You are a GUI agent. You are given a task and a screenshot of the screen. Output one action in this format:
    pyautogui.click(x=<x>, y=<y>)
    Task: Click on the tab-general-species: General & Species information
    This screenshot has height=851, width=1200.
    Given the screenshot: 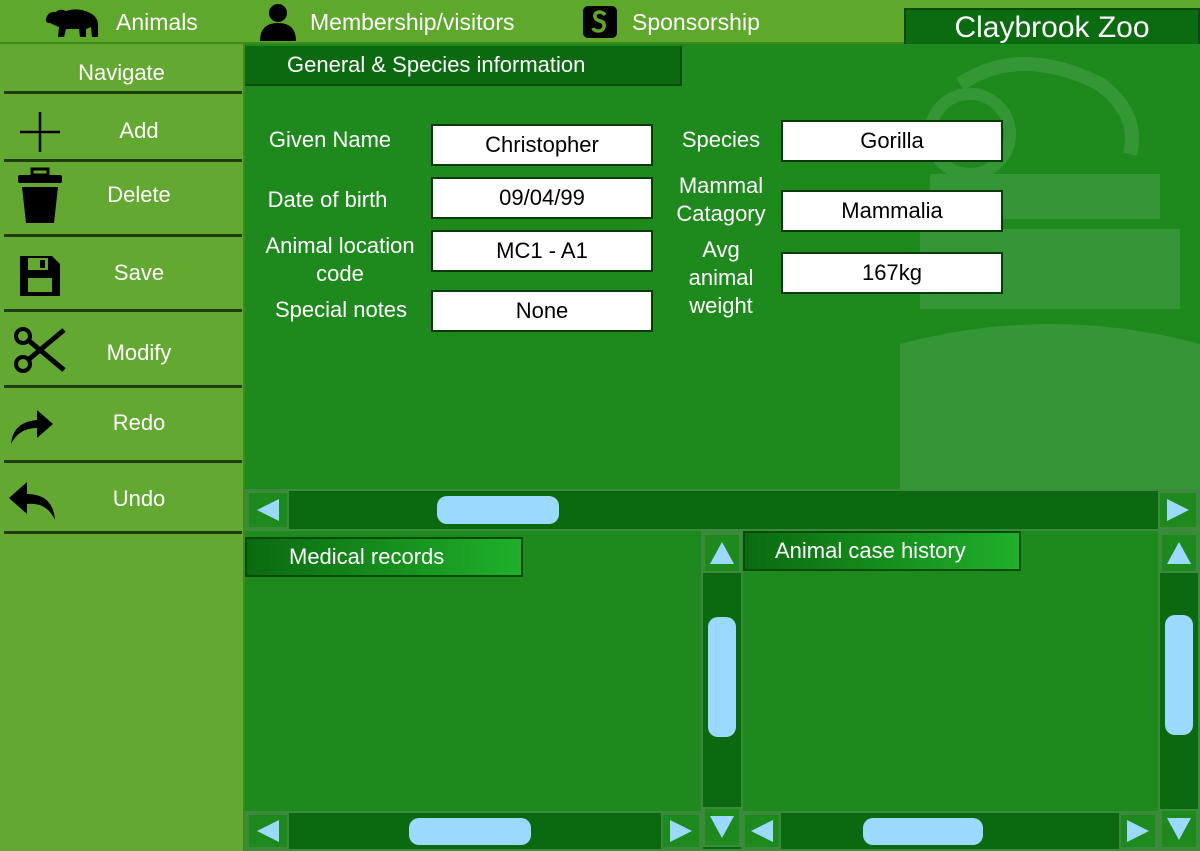 What is the action you would take?
    pyautogui.click(x=463, y=66)
    